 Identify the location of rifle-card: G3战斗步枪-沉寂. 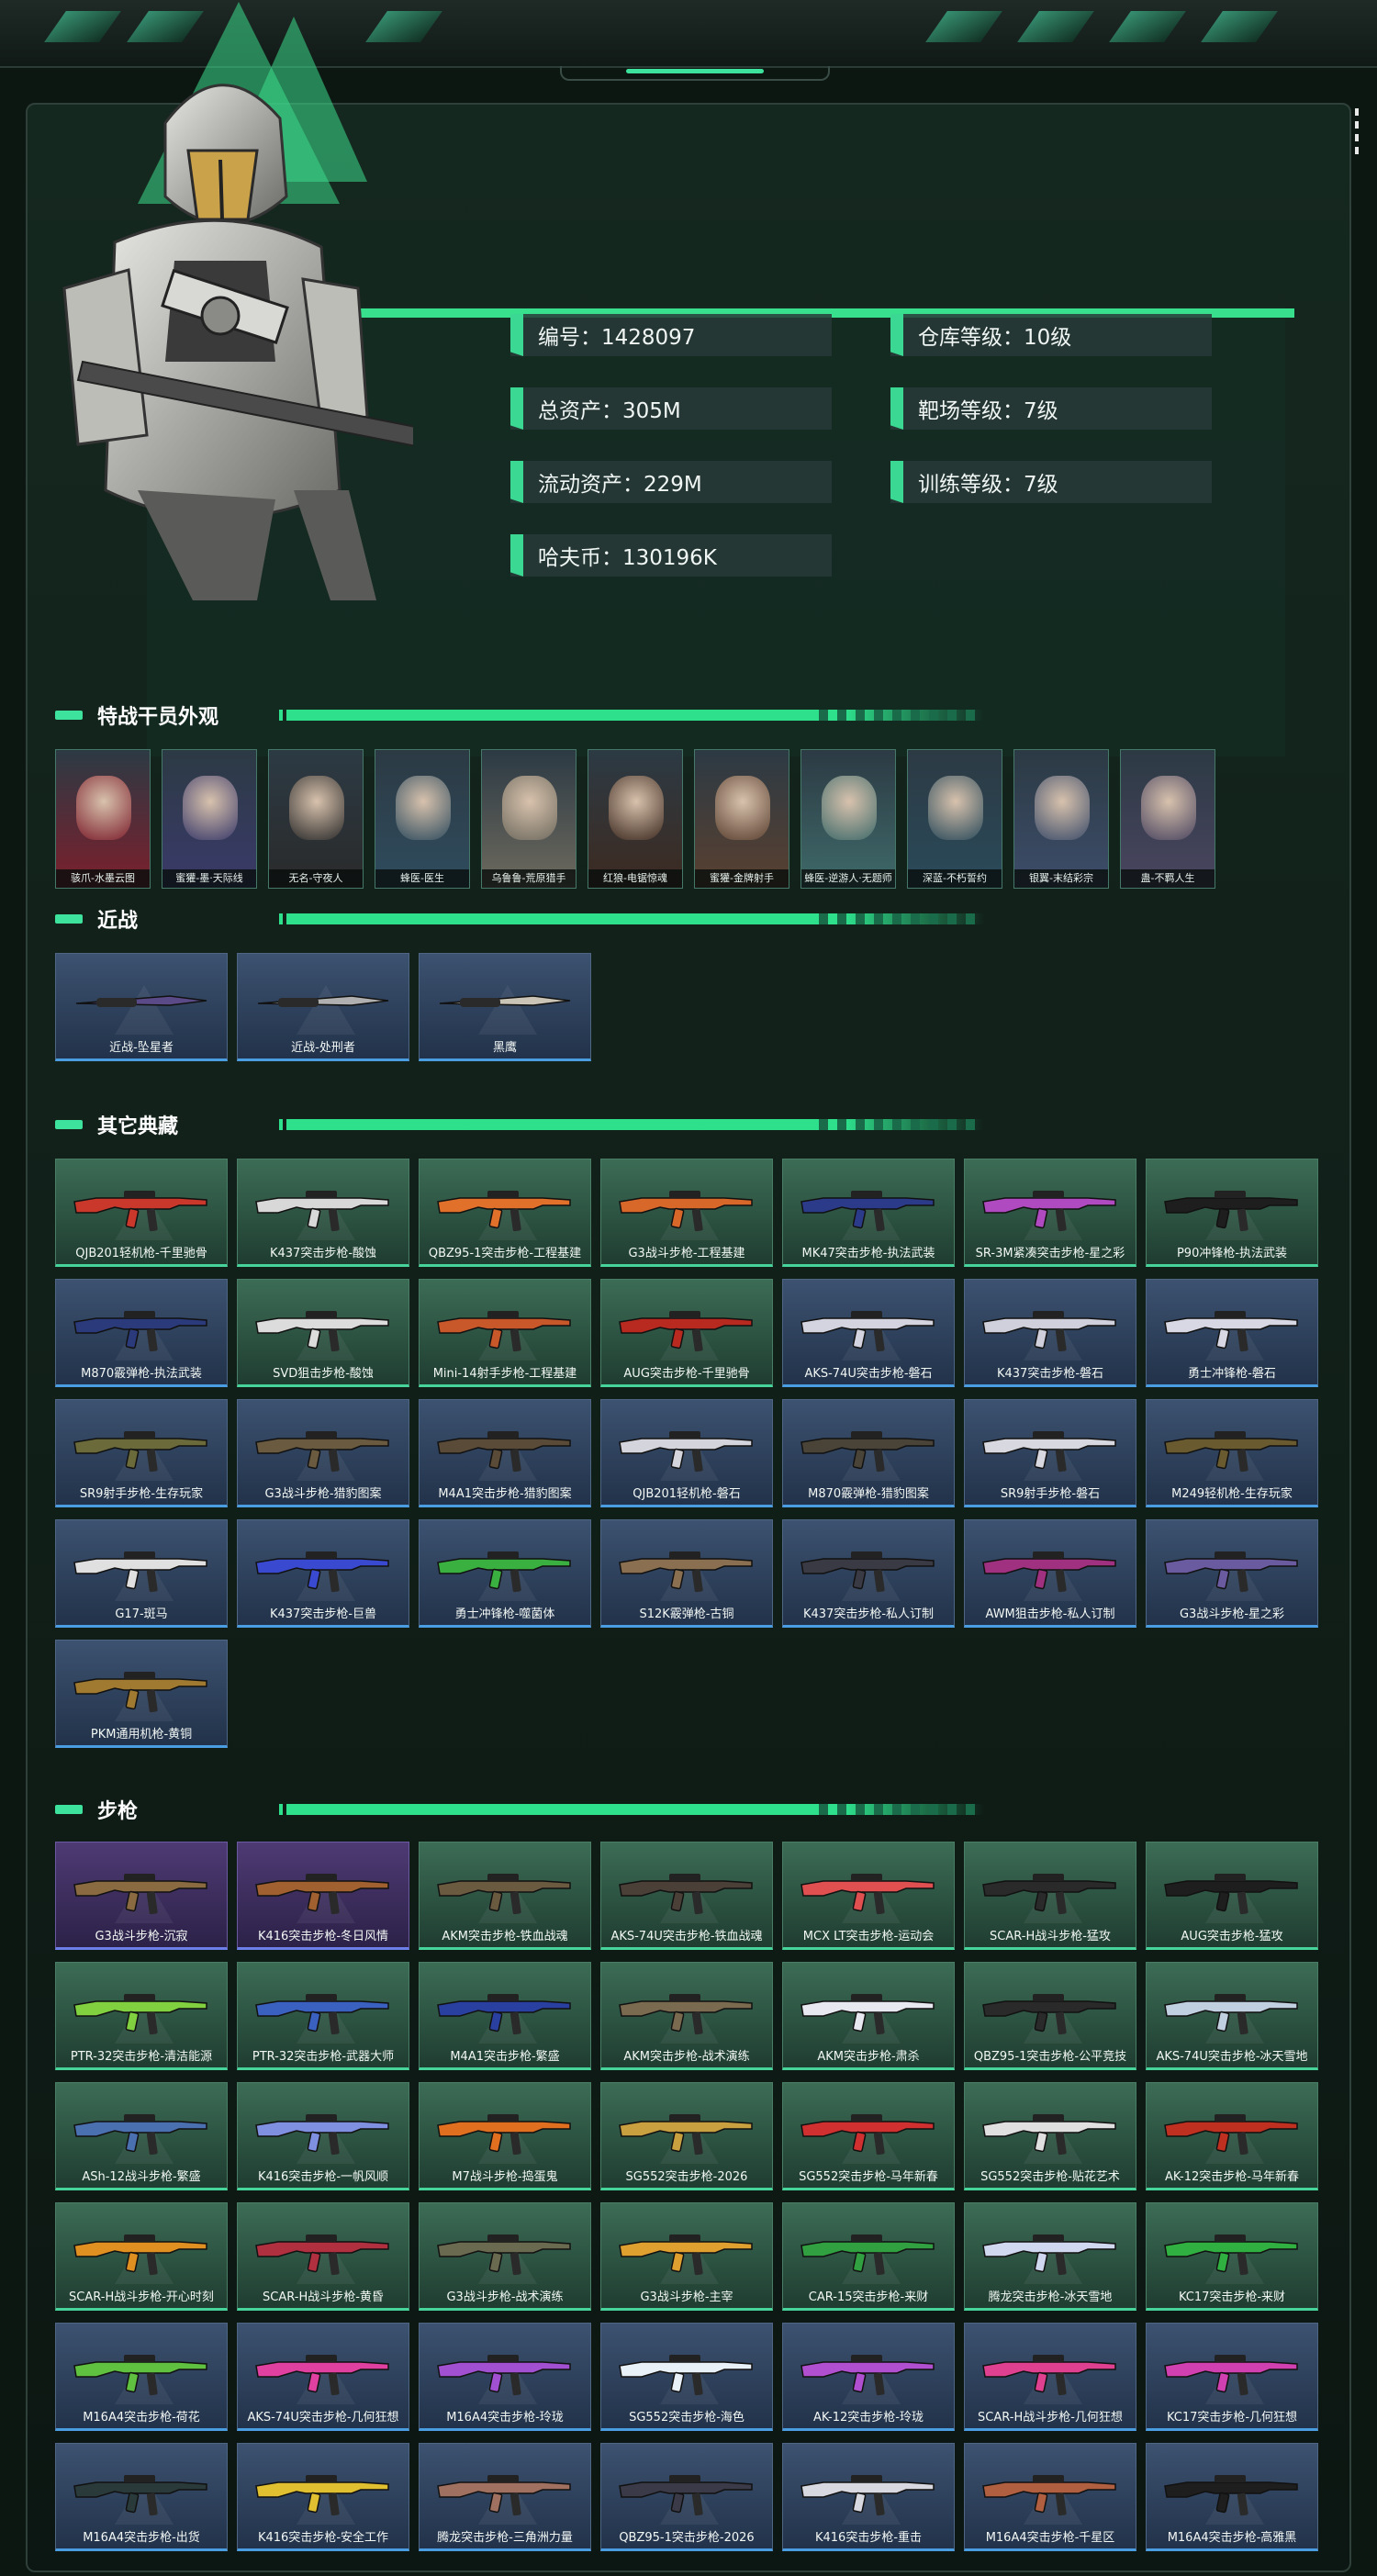
(141, 1896).